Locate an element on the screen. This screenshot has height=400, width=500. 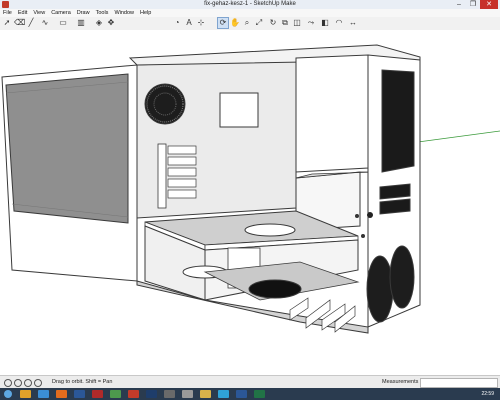
status-bar: Drag to orbit. Shift = Pan Measurements is located at coordinates (250, 381).